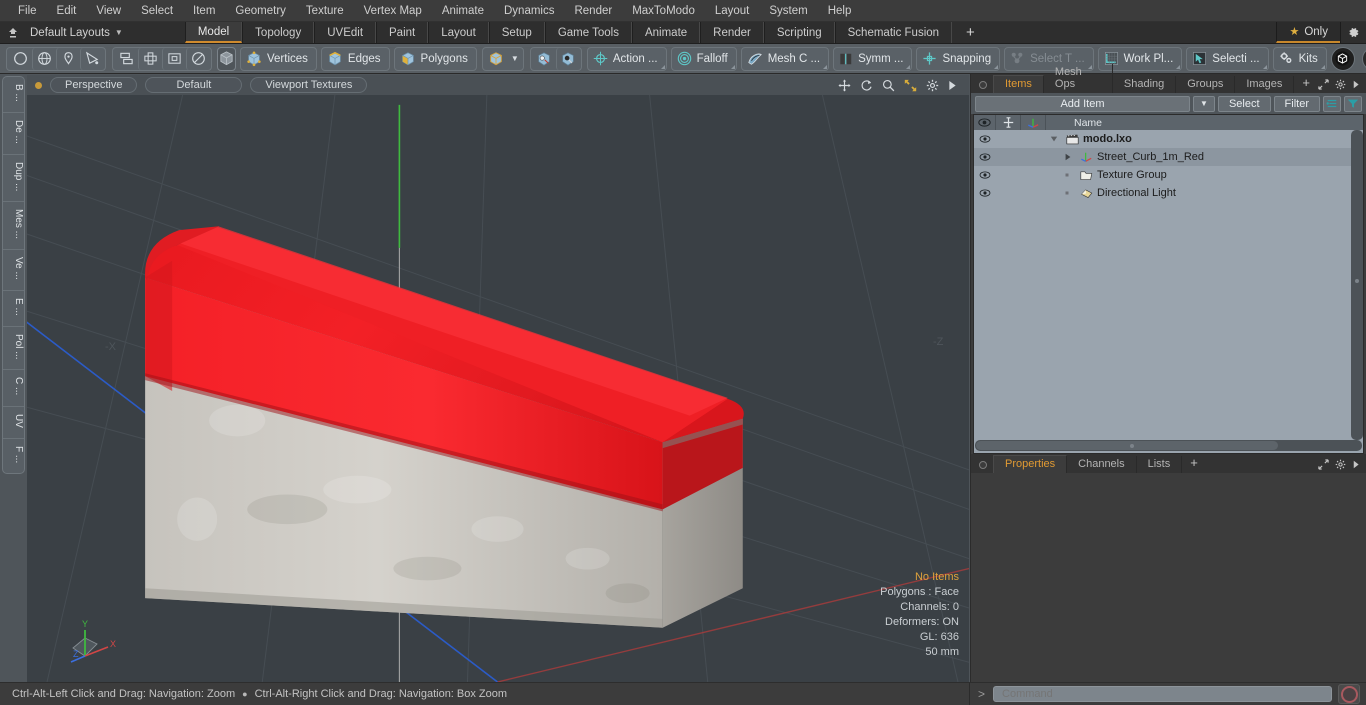 Image resolution: width=1366 pixels, height=705 pixels. Describe the element at coordinates (663, 11) in the screenshot. I see `menu-item-maxtomodo: MaxToModo` at that location.